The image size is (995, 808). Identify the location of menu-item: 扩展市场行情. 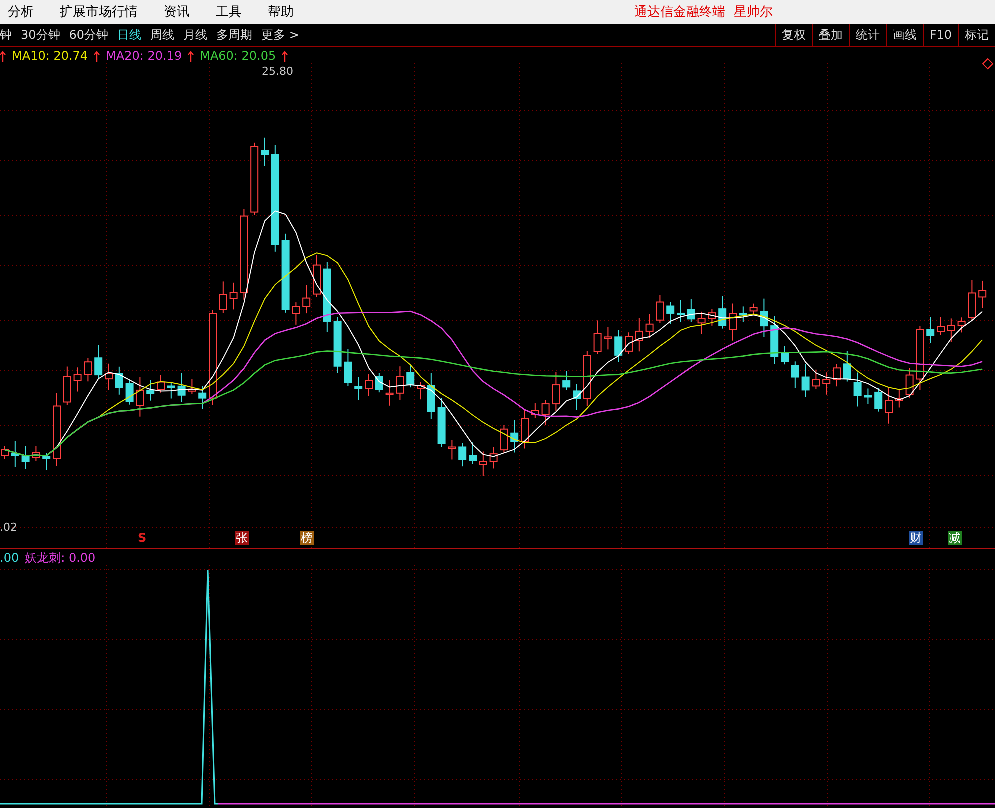
(95, 12).